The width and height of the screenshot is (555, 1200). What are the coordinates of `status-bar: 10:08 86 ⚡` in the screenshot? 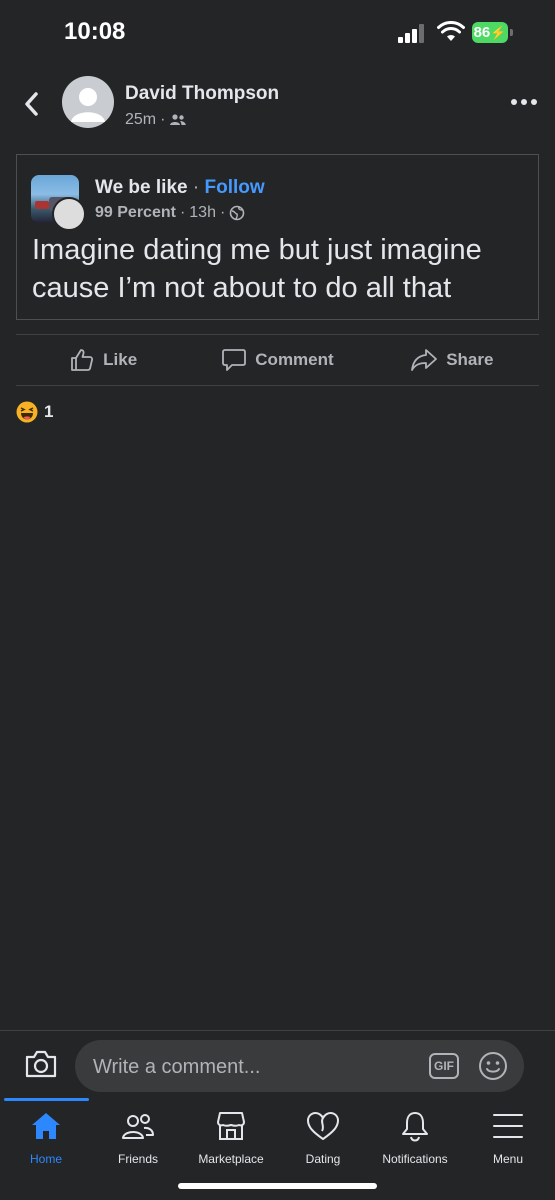 It's located at (277, 32).